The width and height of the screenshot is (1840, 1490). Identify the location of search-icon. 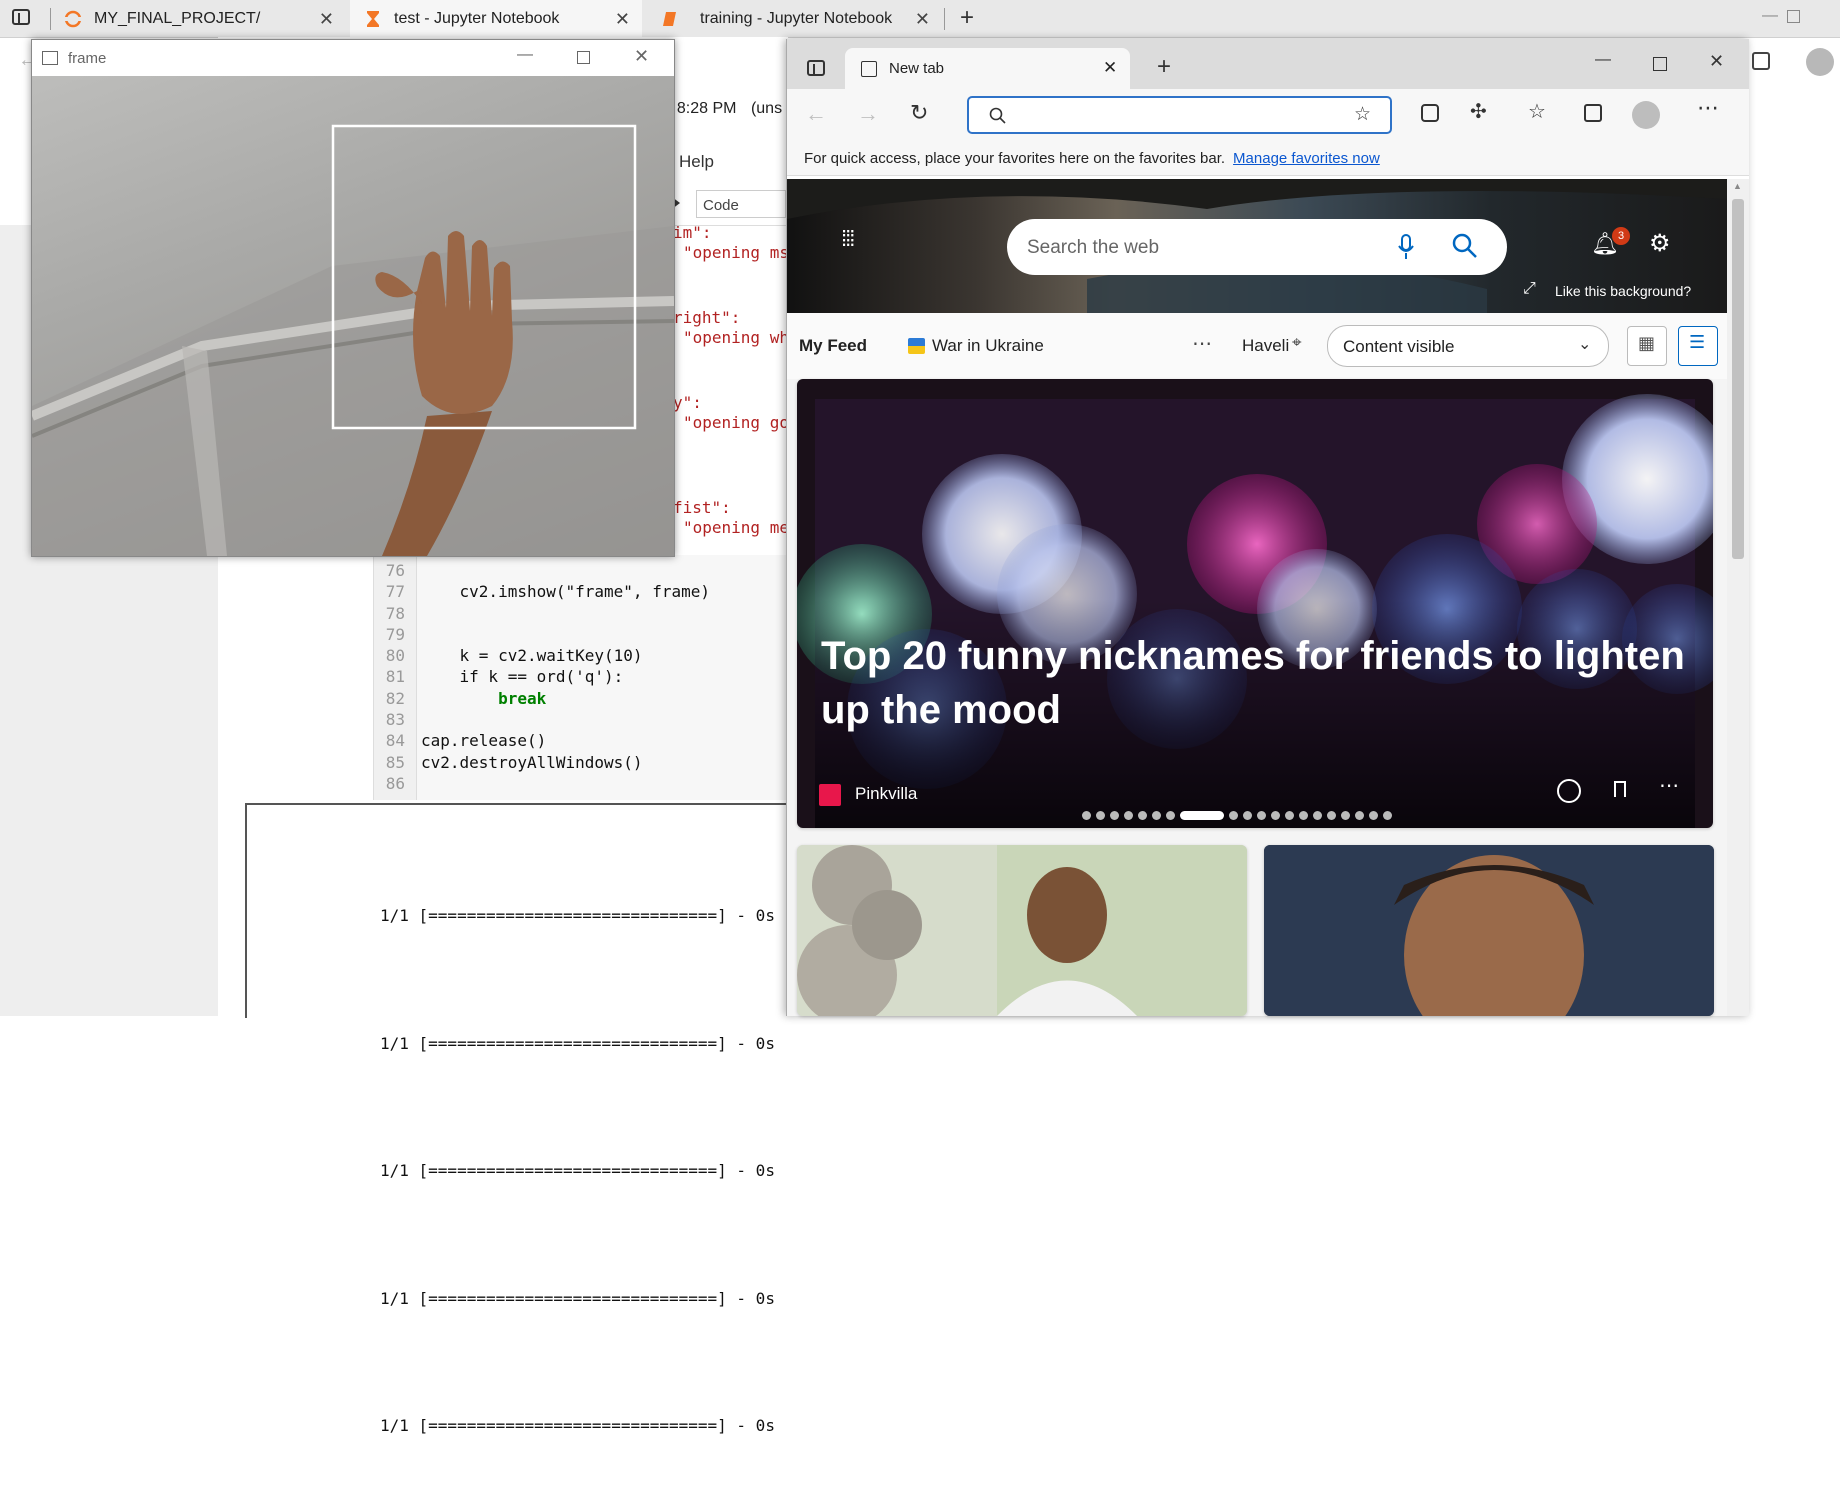
(1465, 246).